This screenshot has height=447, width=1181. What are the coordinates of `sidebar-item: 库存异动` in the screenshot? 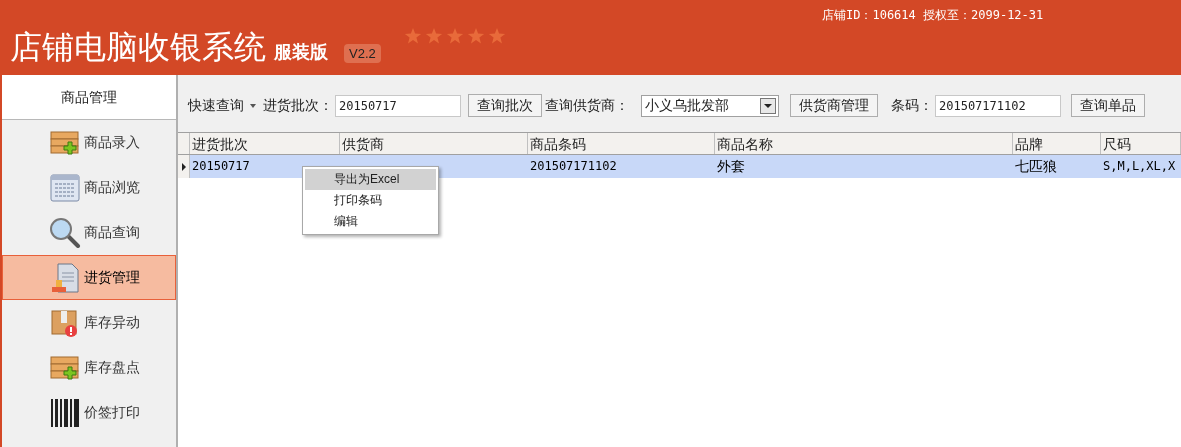 It's located at (89, 322).